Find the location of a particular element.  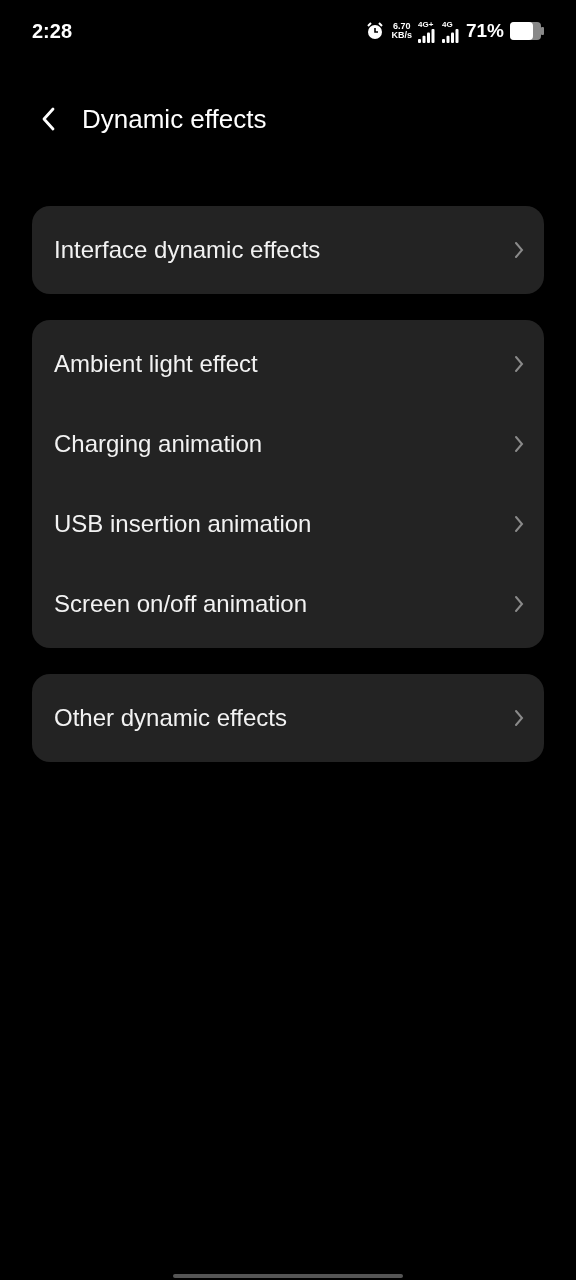

settings-row: Charging animation is located at coordinates (288, 444).